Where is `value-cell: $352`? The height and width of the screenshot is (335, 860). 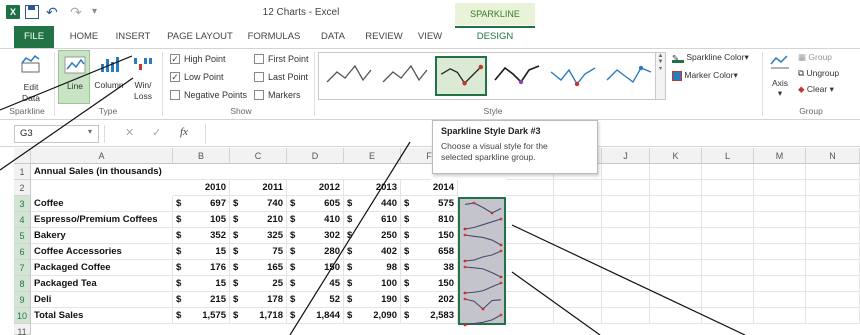 value-cell: $352 is located at coordinates (201, 236).